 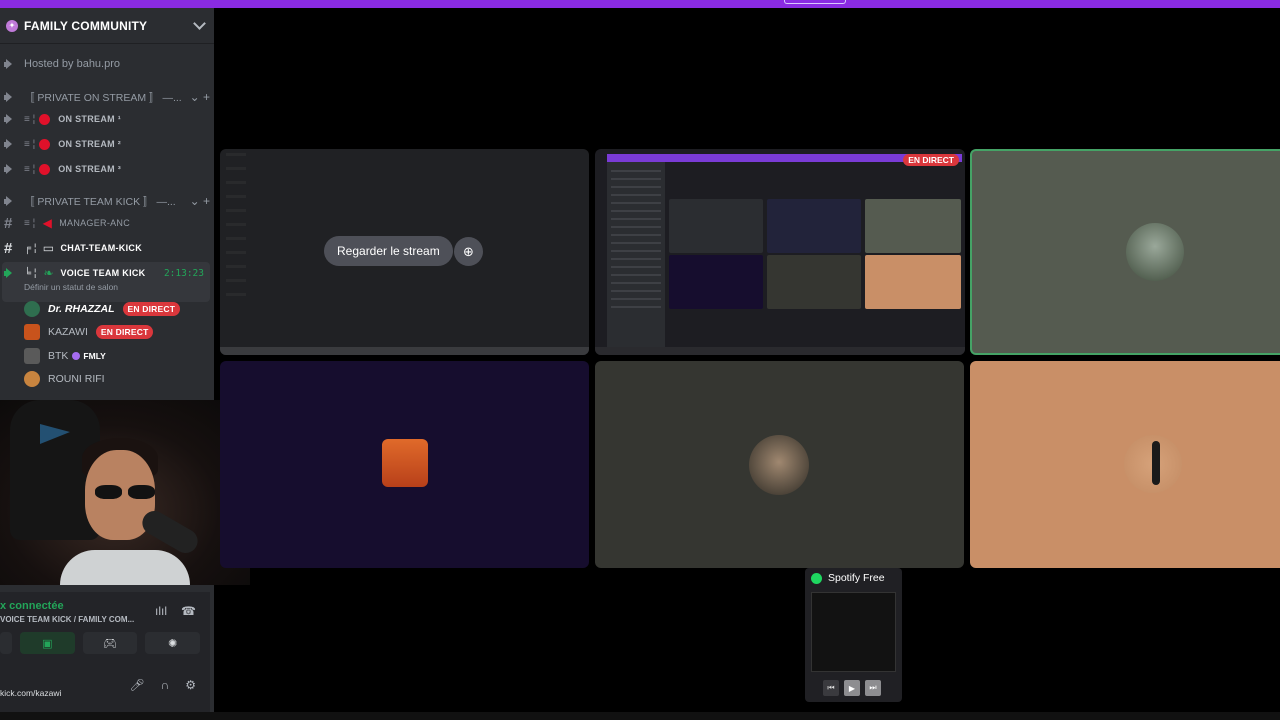 What do you see at coordinates (71, 287) in the screenshot?
I see `channel-status-hint: Définir un statut de salon` at bounding box center [71, 287].